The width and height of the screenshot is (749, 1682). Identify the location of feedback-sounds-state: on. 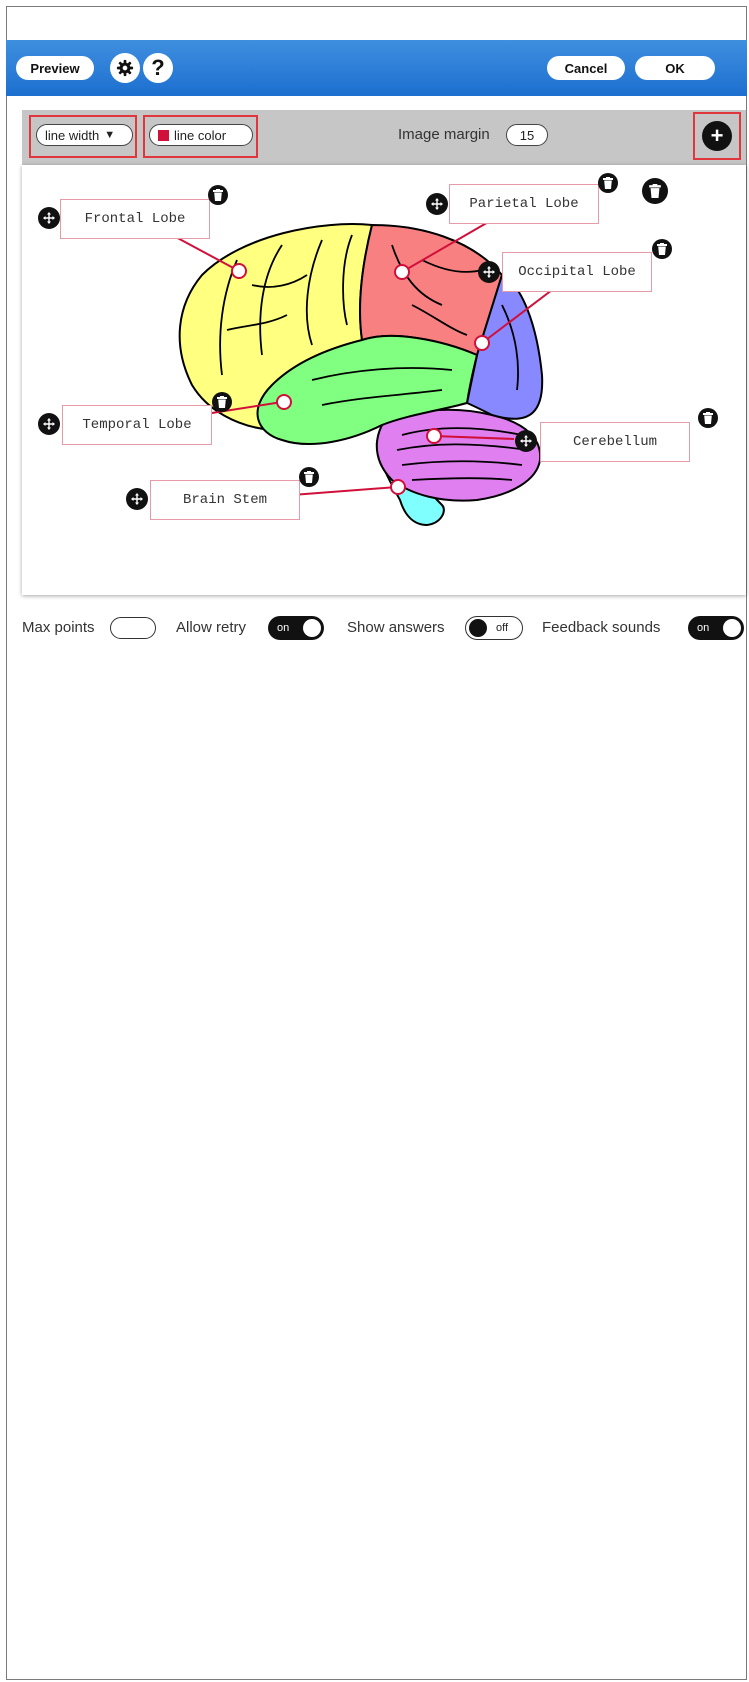
(703, 628).